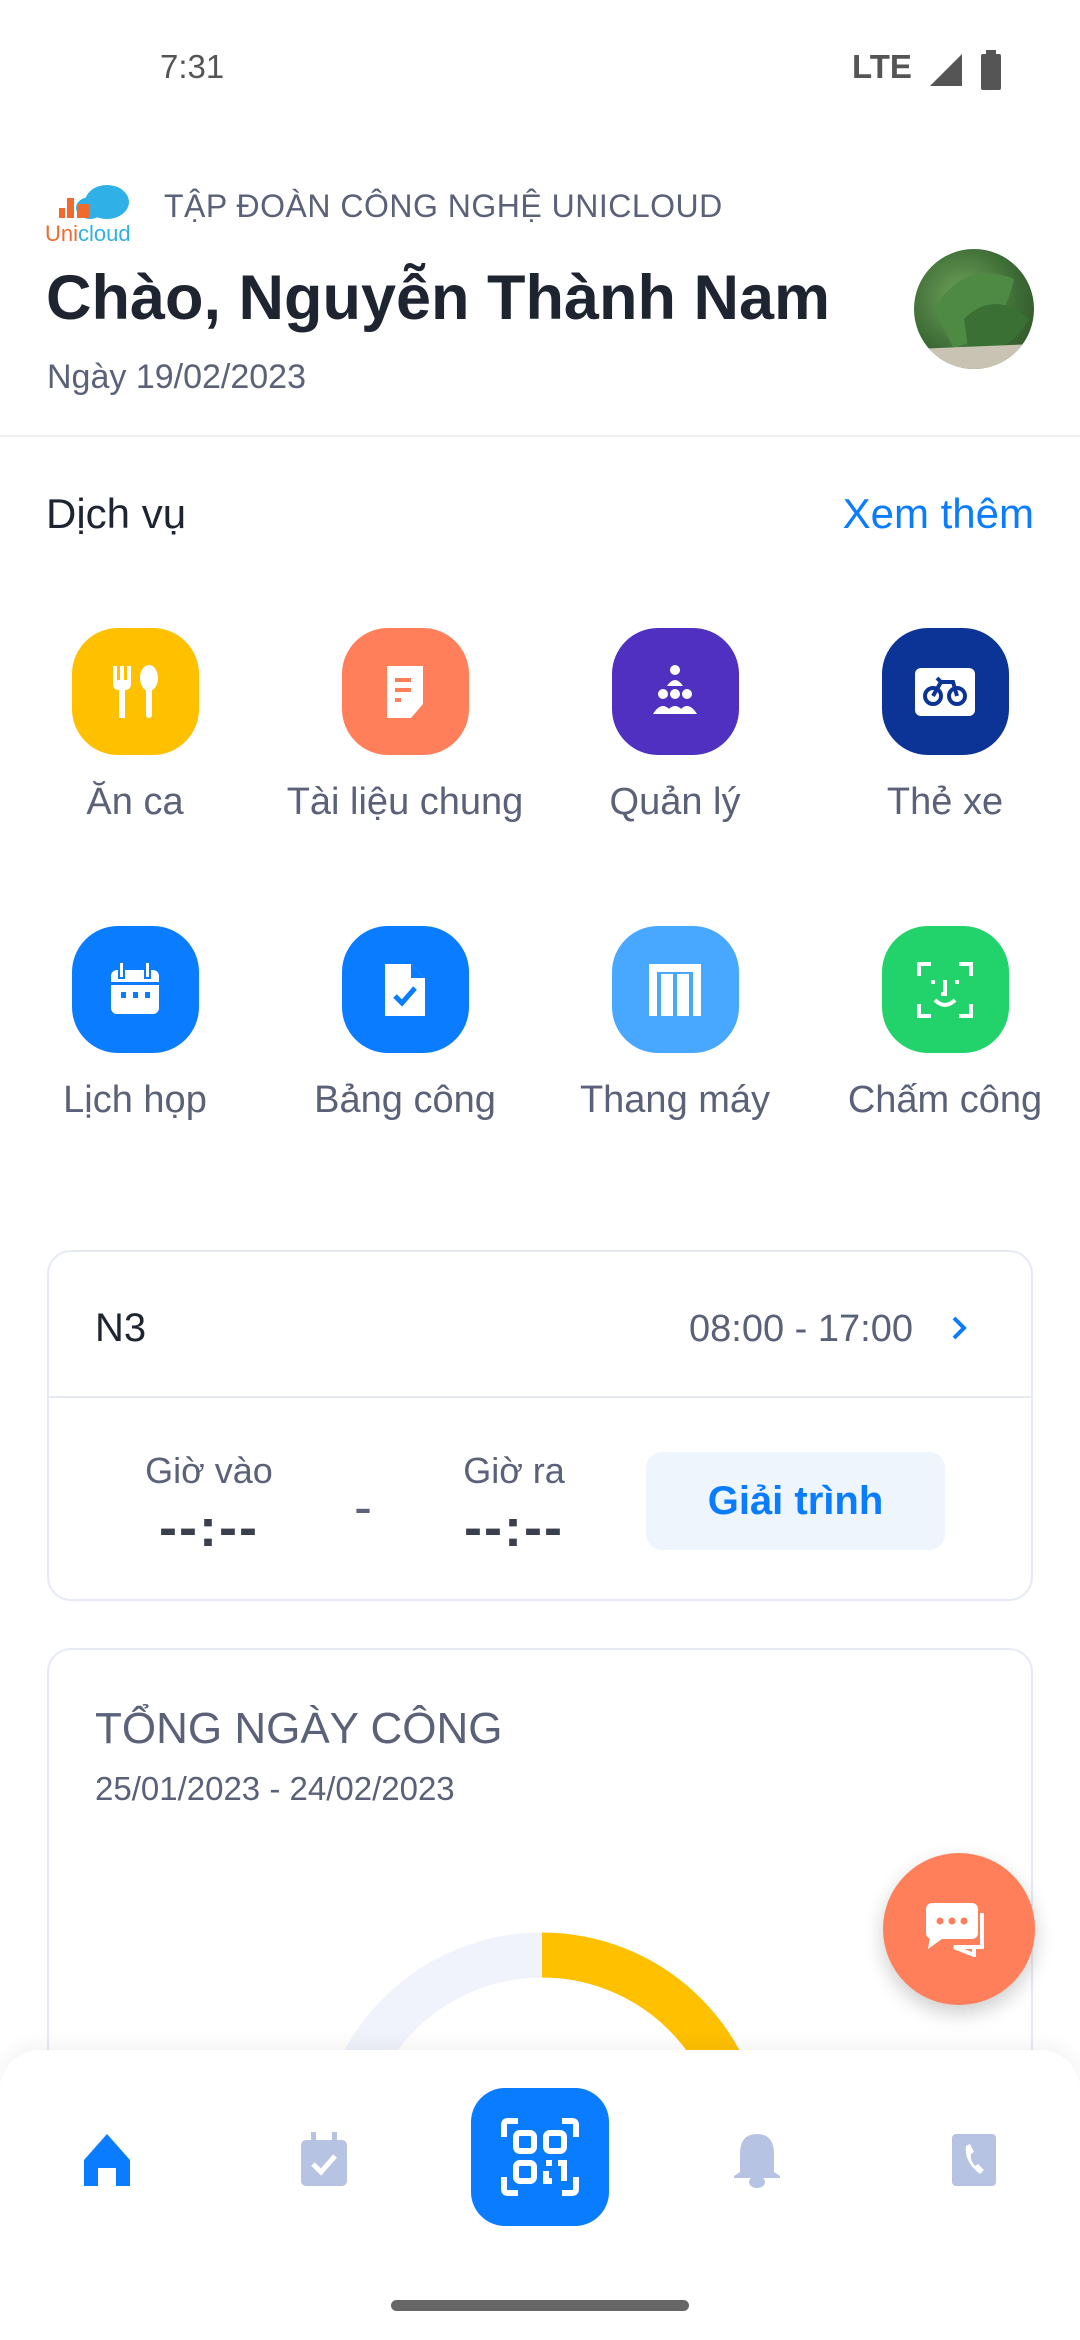 This screenshot has height=2340, width=1080. I want to click on service-label: Quản lý, so click(675, 802).